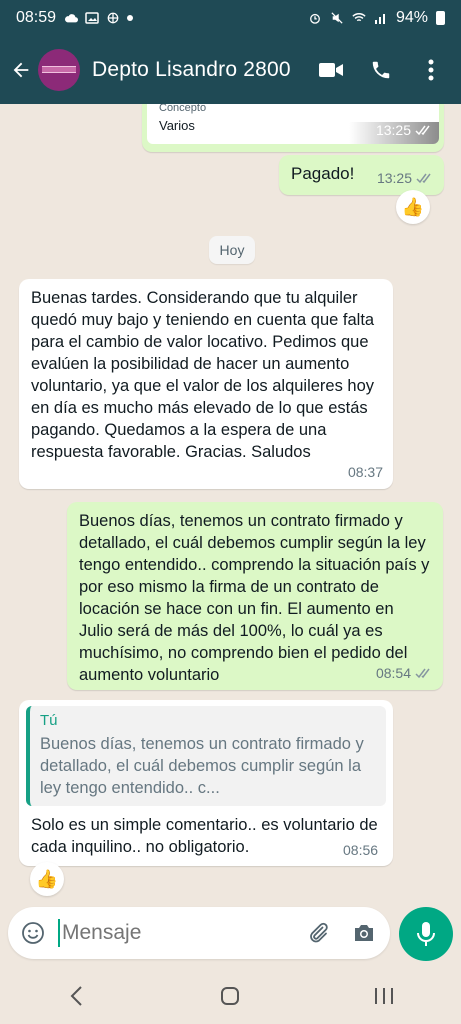 This screenshot has height=1024, width=461. I want to click on battery-icon, so click(440, 18).